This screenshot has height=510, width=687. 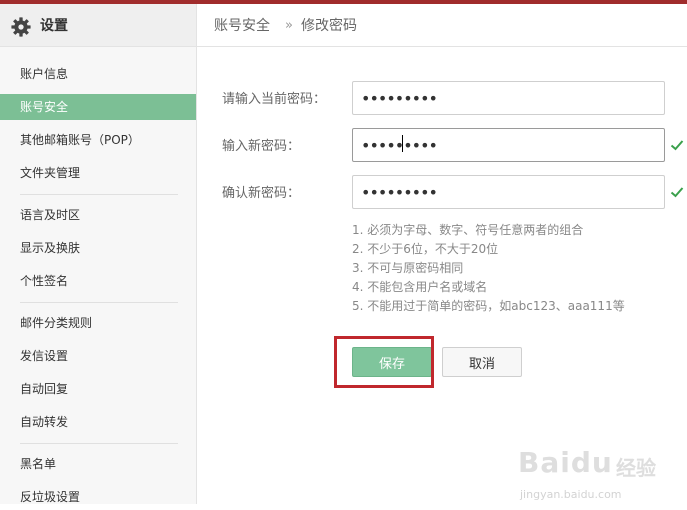 I want to click on sidebar-item-account-security: 账号安全, so click(x=98, y=107).